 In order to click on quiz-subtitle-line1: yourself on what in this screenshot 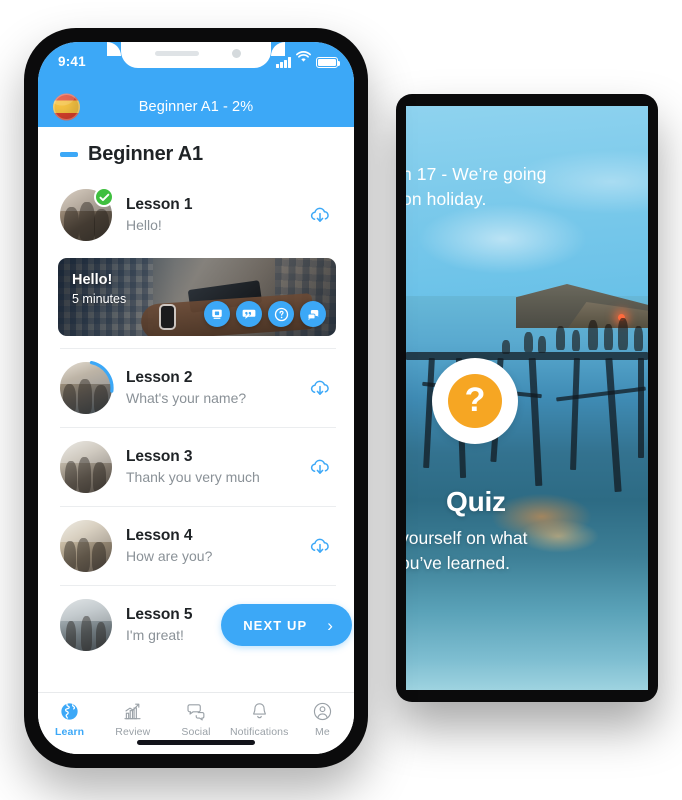, I will do `click(467, 538)`.